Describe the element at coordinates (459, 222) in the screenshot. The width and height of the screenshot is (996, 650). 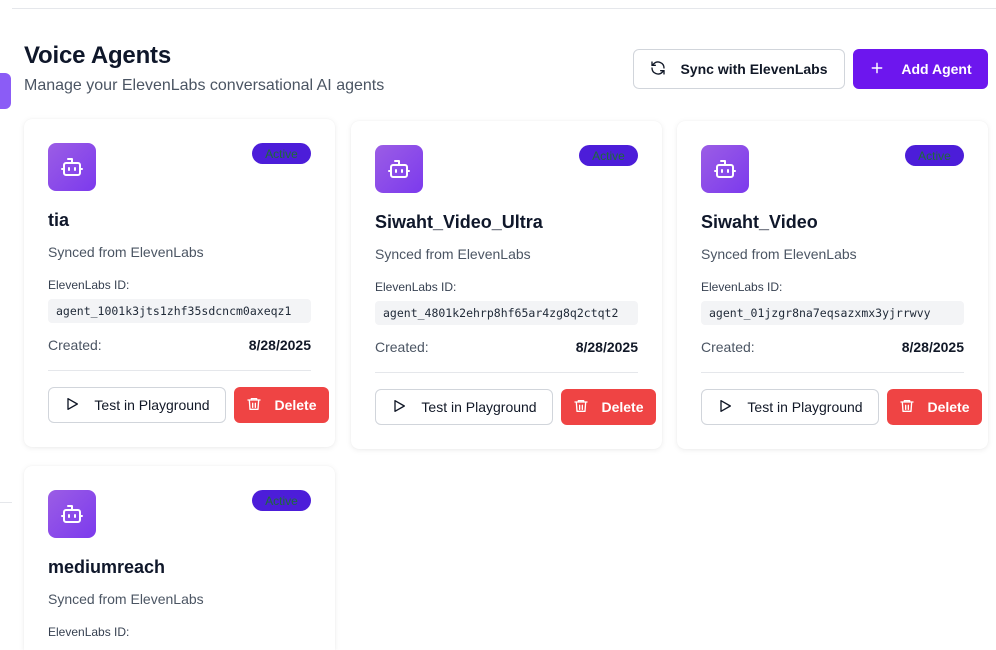
I see `agent-name: Siwaht_Video_Ultra` at that location.